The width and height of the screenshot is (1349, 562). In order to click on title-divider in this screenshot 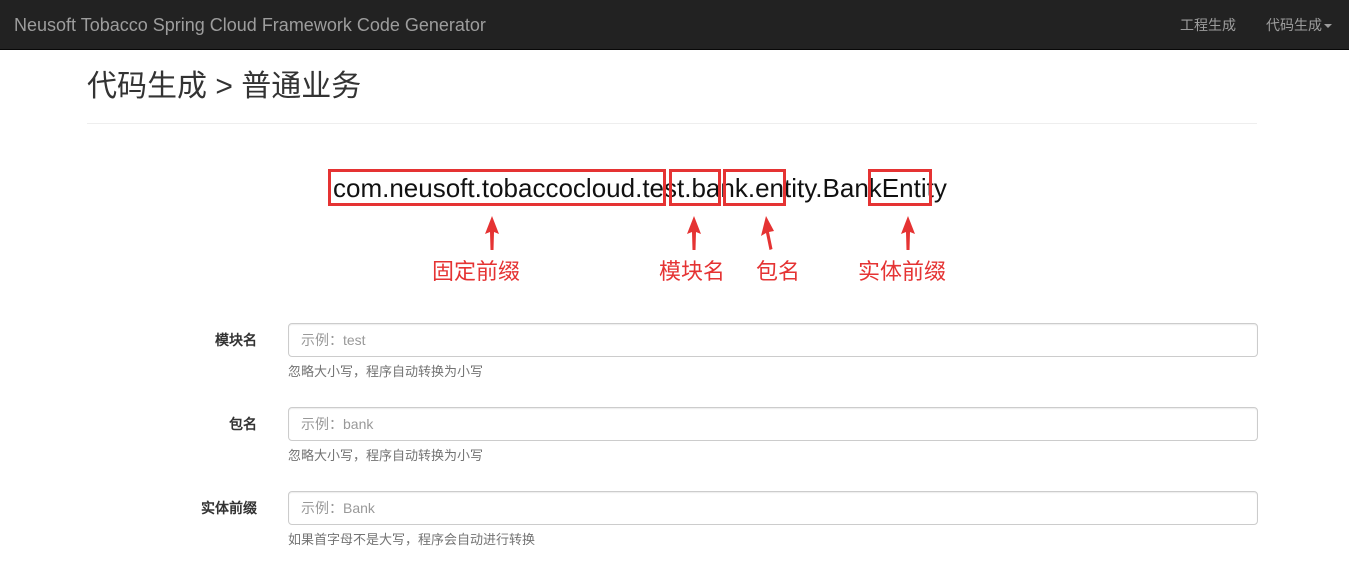, I will do `click(672, 123)`.